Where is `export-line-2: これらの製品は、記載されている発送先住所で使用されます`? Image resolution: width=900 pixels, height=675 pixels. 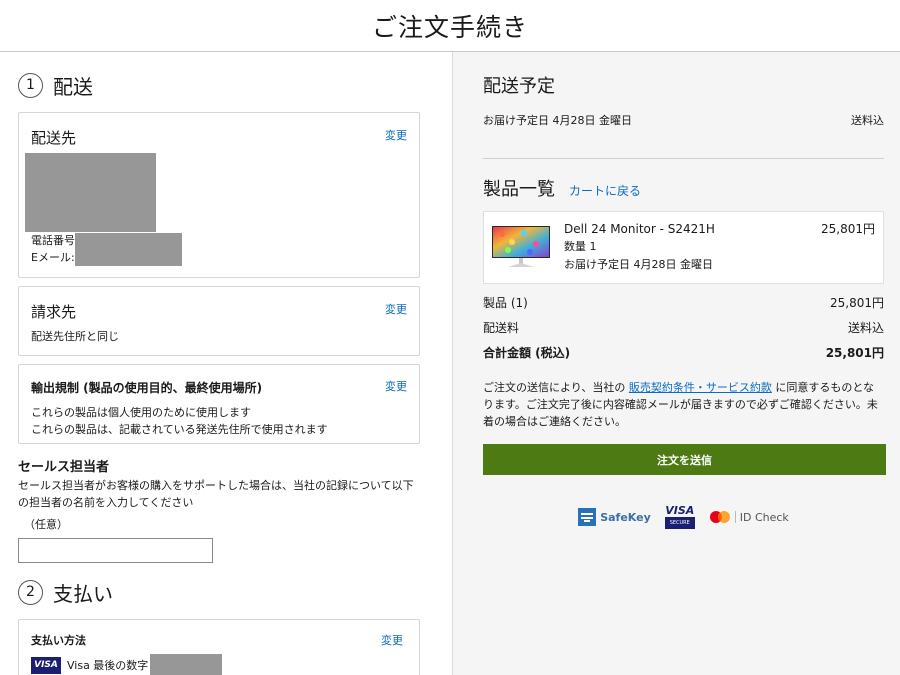 export-line-2: これらの製品は、記載されている発送先住所で使用されます is located at coordinates (179, 429).